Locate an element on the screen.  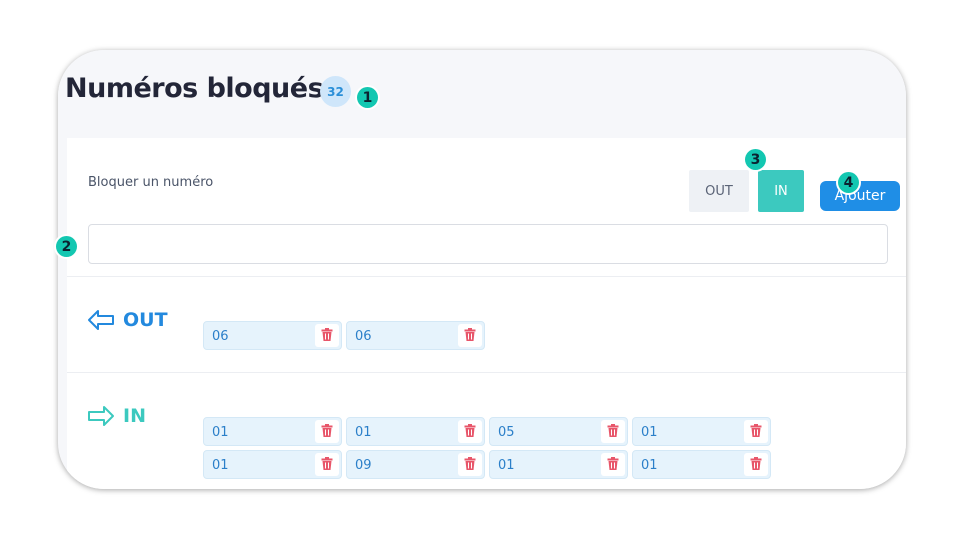
section-out-title: OUT is located at coordinates (145, 320).